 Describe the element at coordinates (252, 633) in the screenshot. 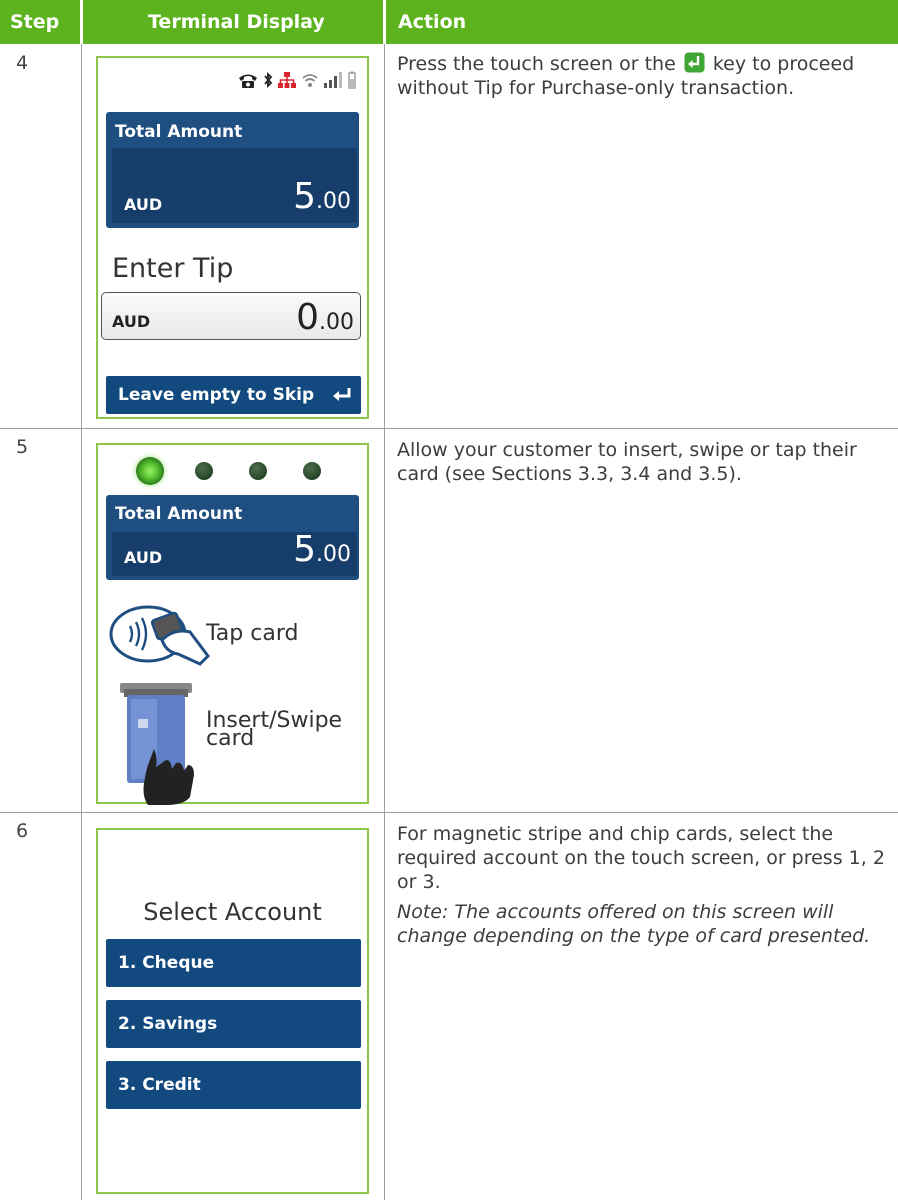

I see `tap-card-label: Tap card` at that location.